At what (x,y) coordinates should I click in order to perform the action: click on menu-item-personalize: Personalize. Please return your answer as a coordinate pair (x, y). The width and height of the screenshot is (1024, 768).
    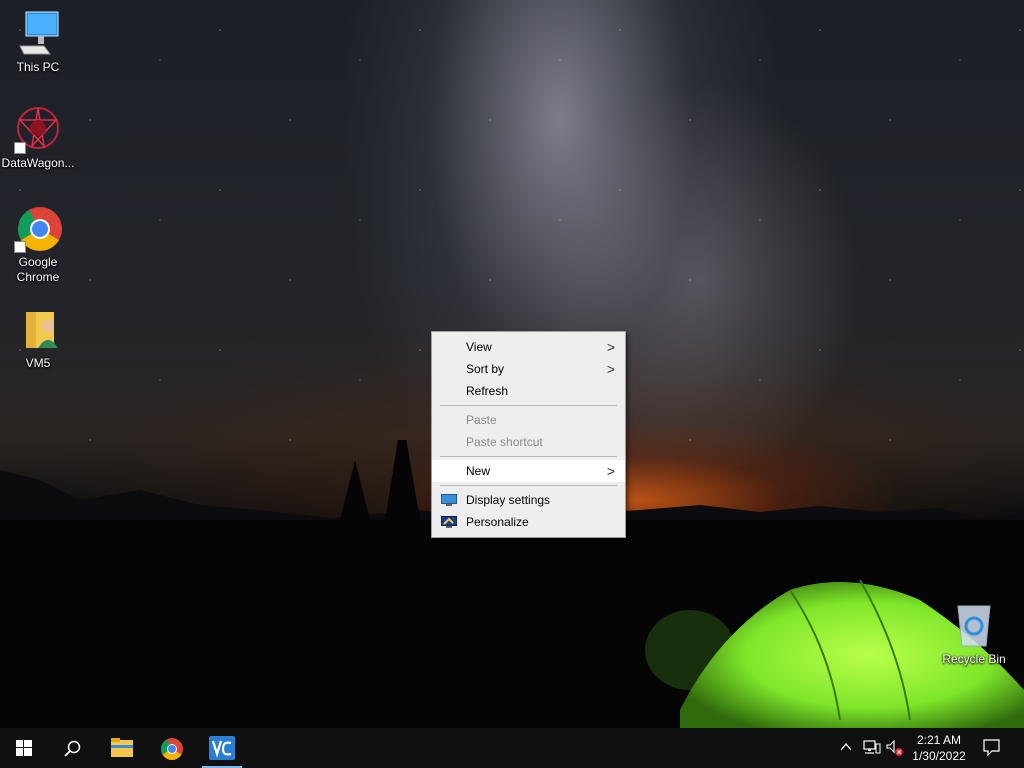
    Looking at the image, I should click on (528, 522).